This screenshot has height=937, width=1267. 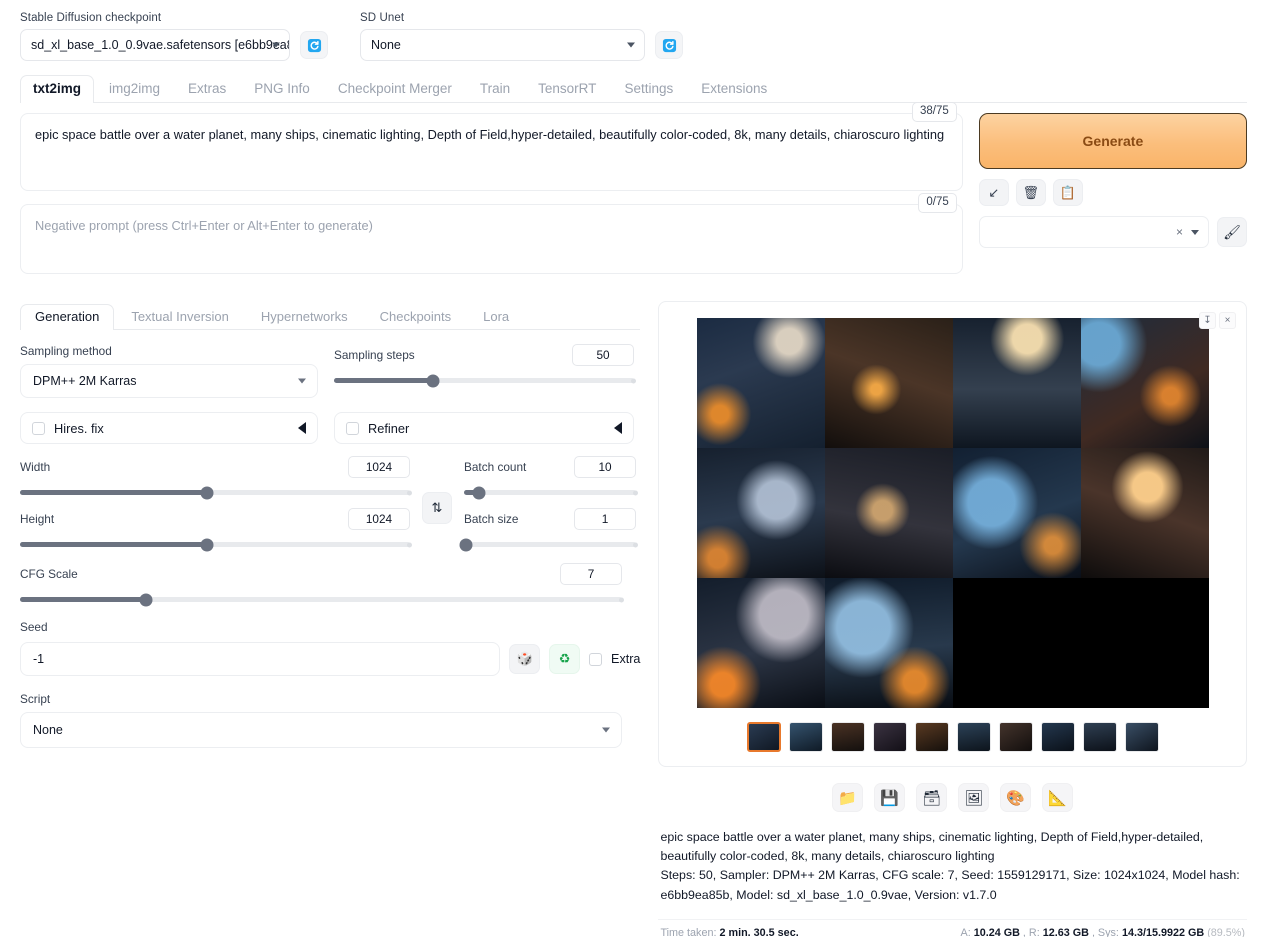 I want to click on subtab-textual-inversion: Textual Inversion, so click(x=180, y=317).